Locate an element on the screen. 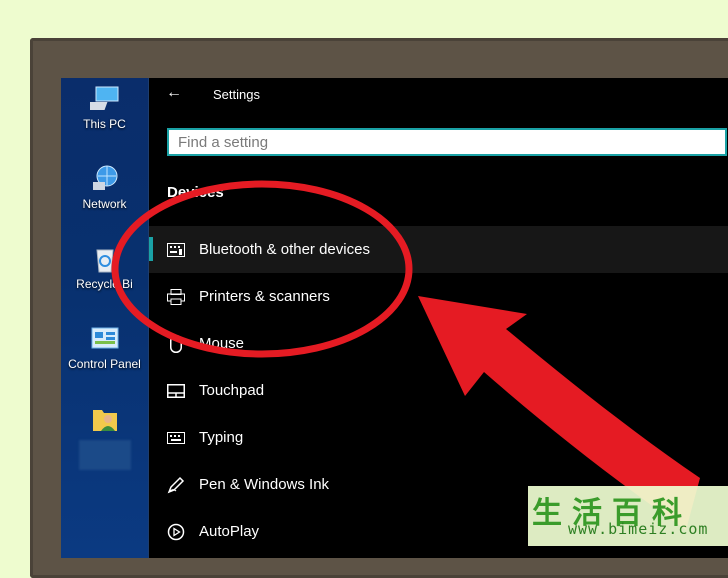 This screenshot has height=578, width=728. search-input is located at coordinates (447, 142).